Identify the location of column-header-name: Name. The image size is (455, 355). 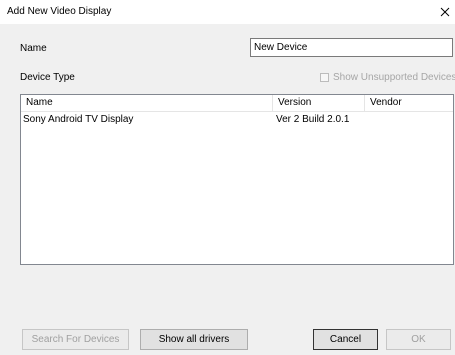
(147, 103).